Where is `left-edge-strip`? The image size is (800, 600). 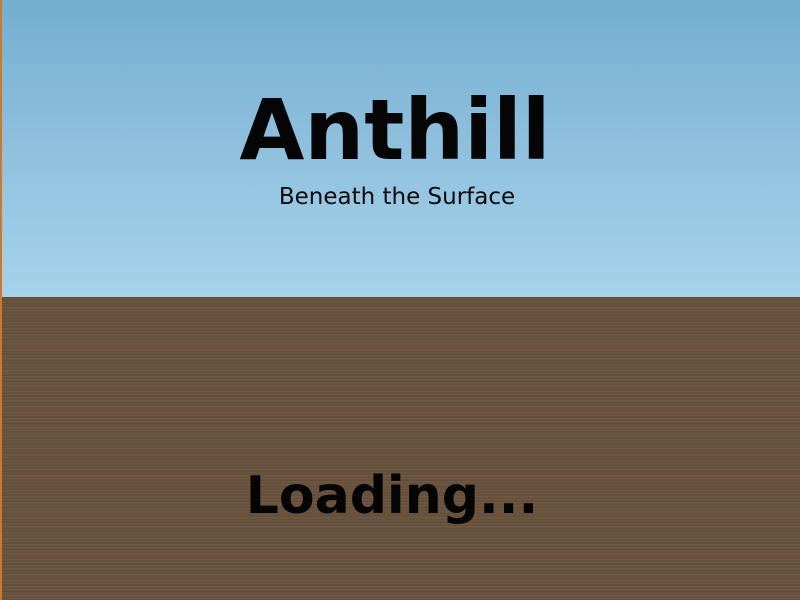 left-edge-strip is located at coordinates (1, 300).